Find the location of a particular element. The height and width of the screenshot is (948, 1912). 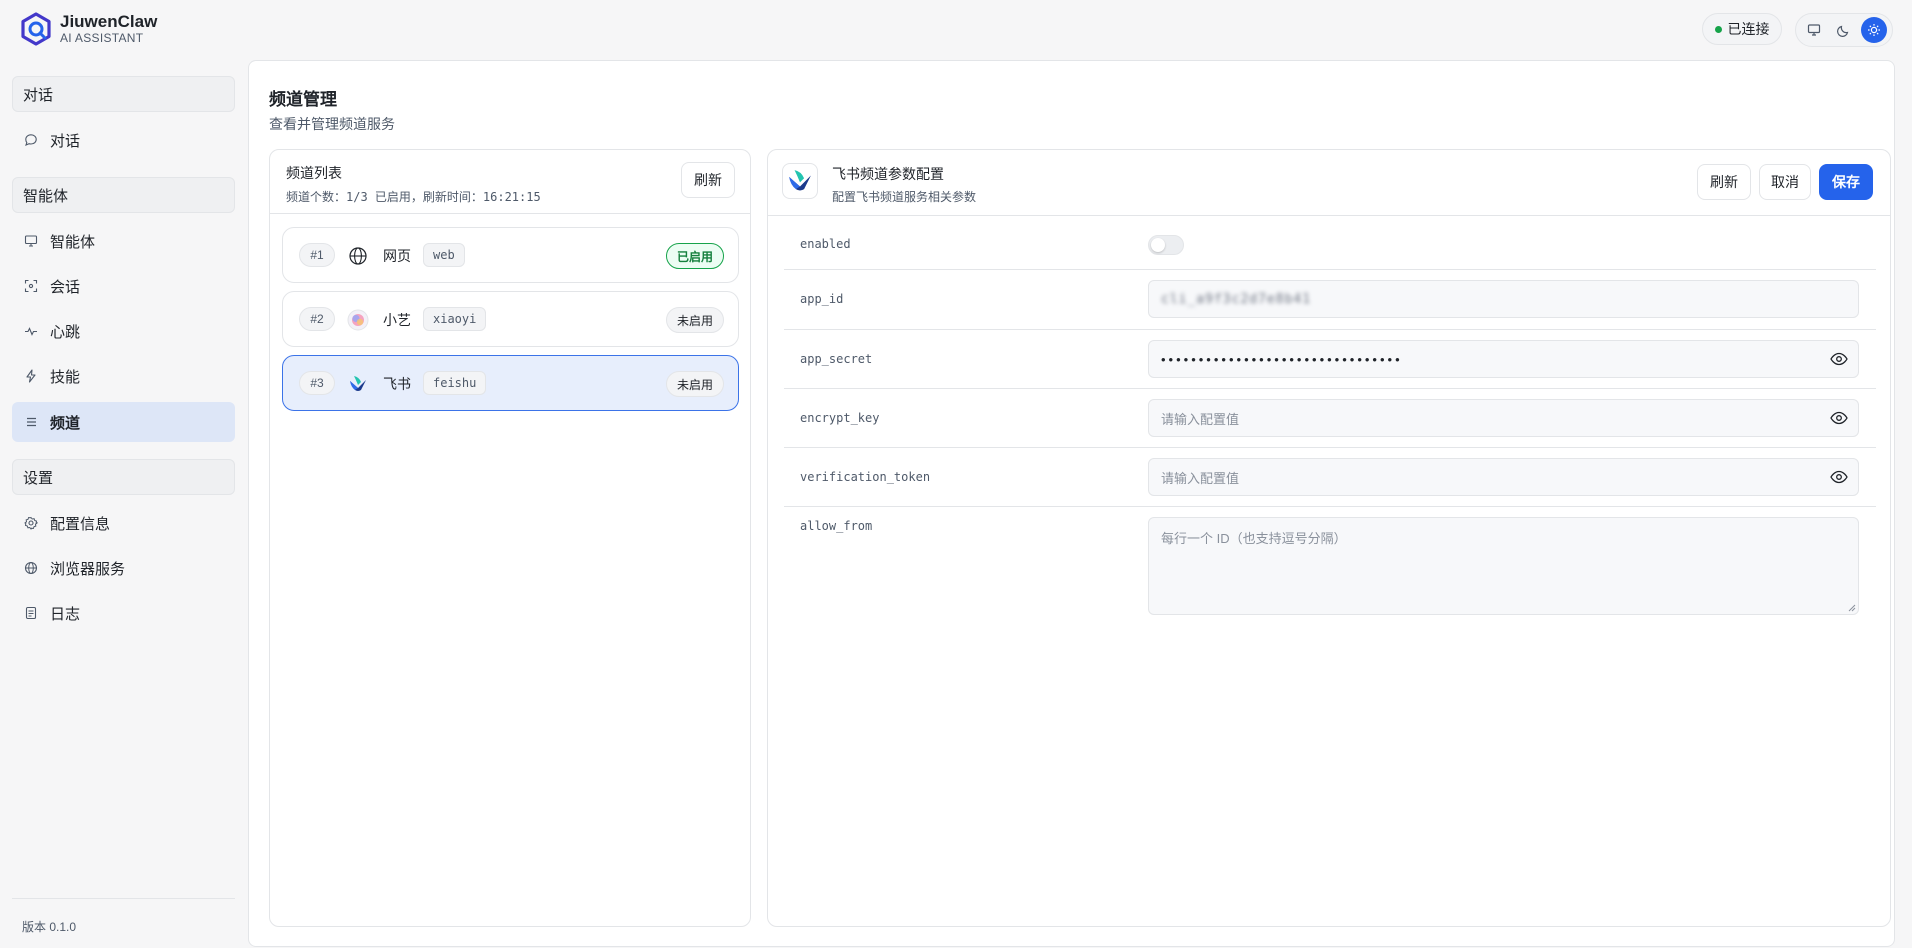

app-logo-icon is located at coordinates (36, 29).